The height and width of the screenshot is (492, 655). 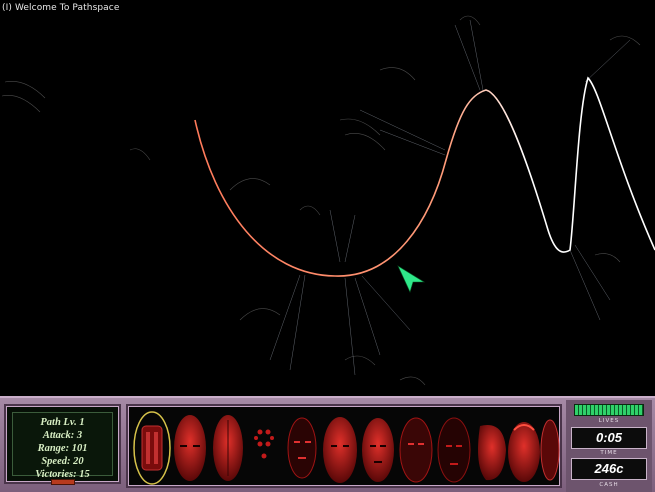 I want to click on stat-attack: Attack: 3, so click(x=62, y=435).